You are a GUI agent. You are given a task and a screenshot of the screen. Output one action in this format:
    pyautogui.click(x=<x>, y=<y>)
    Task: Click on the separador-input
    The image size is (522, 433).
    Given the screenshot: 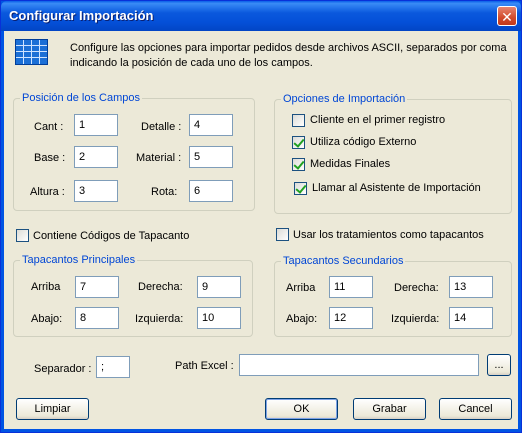 What is the action you would take?
    pyautogui.click(x=113, y=367)
    